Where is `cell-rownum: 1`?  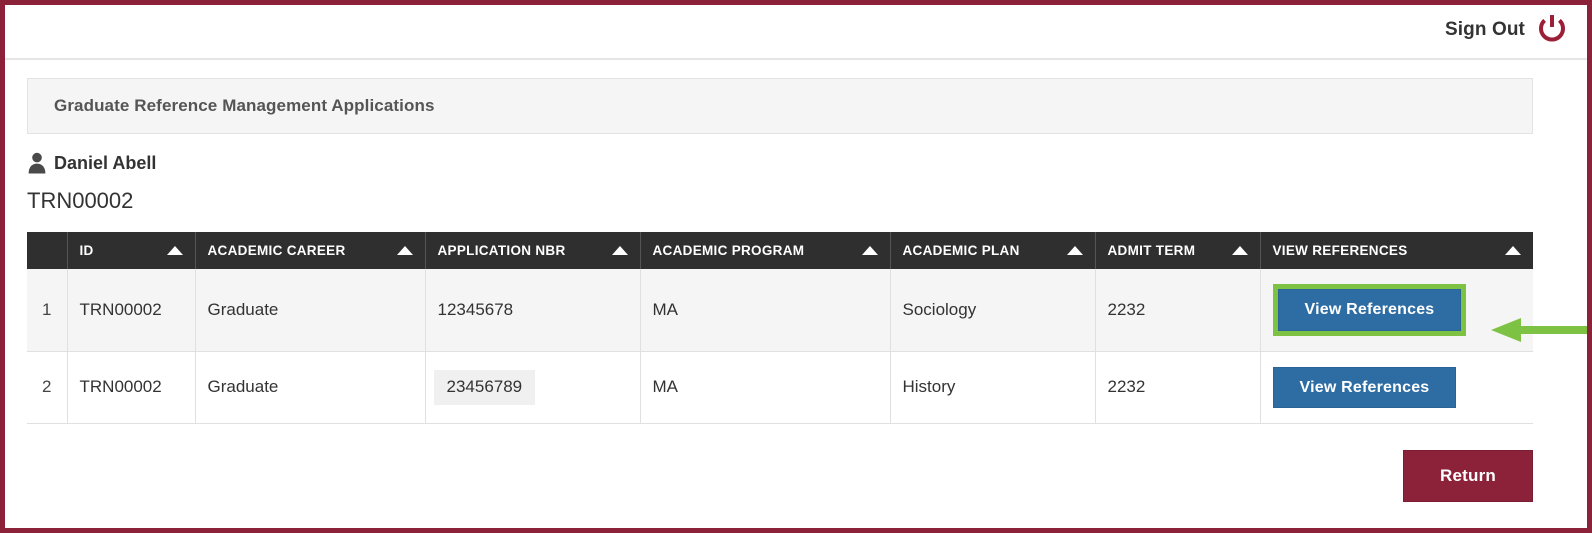 cell-rownum: 1 is located at coordinates (47, 310).